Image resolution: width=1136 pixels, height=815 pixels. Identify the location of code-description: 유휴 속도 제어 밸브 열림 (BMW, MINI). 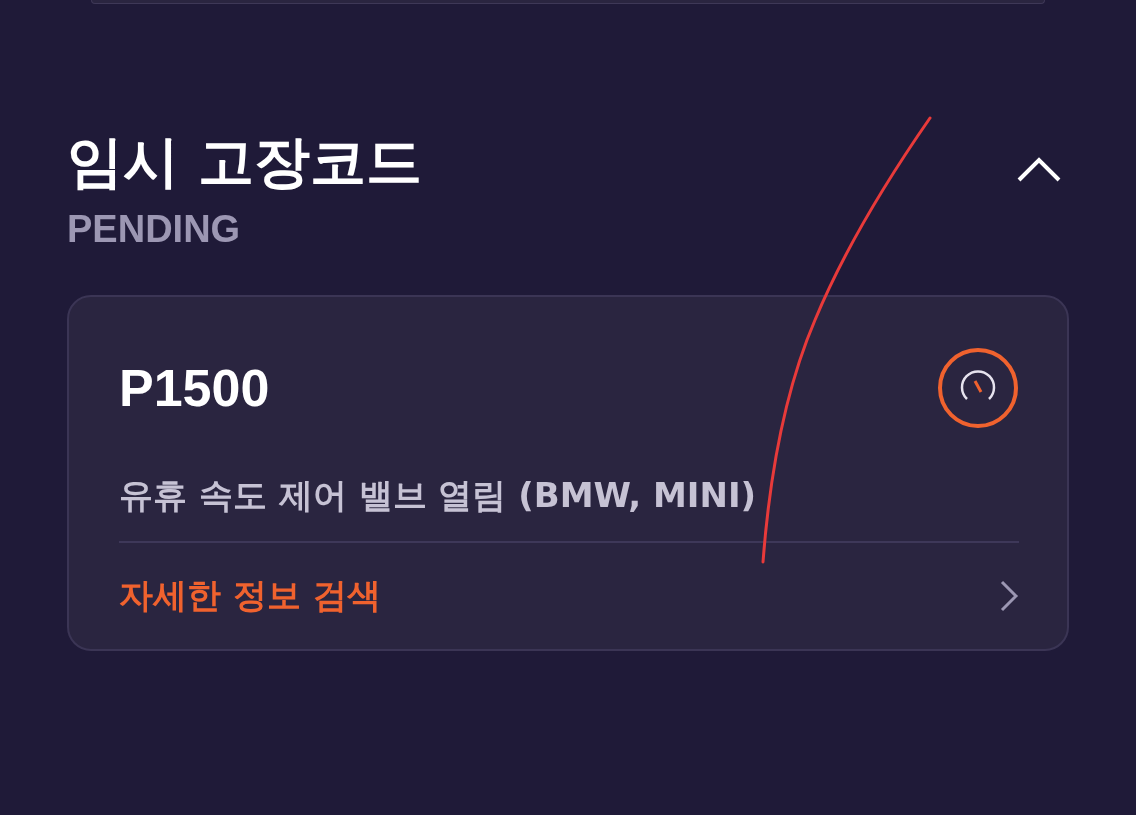
(438, 495).